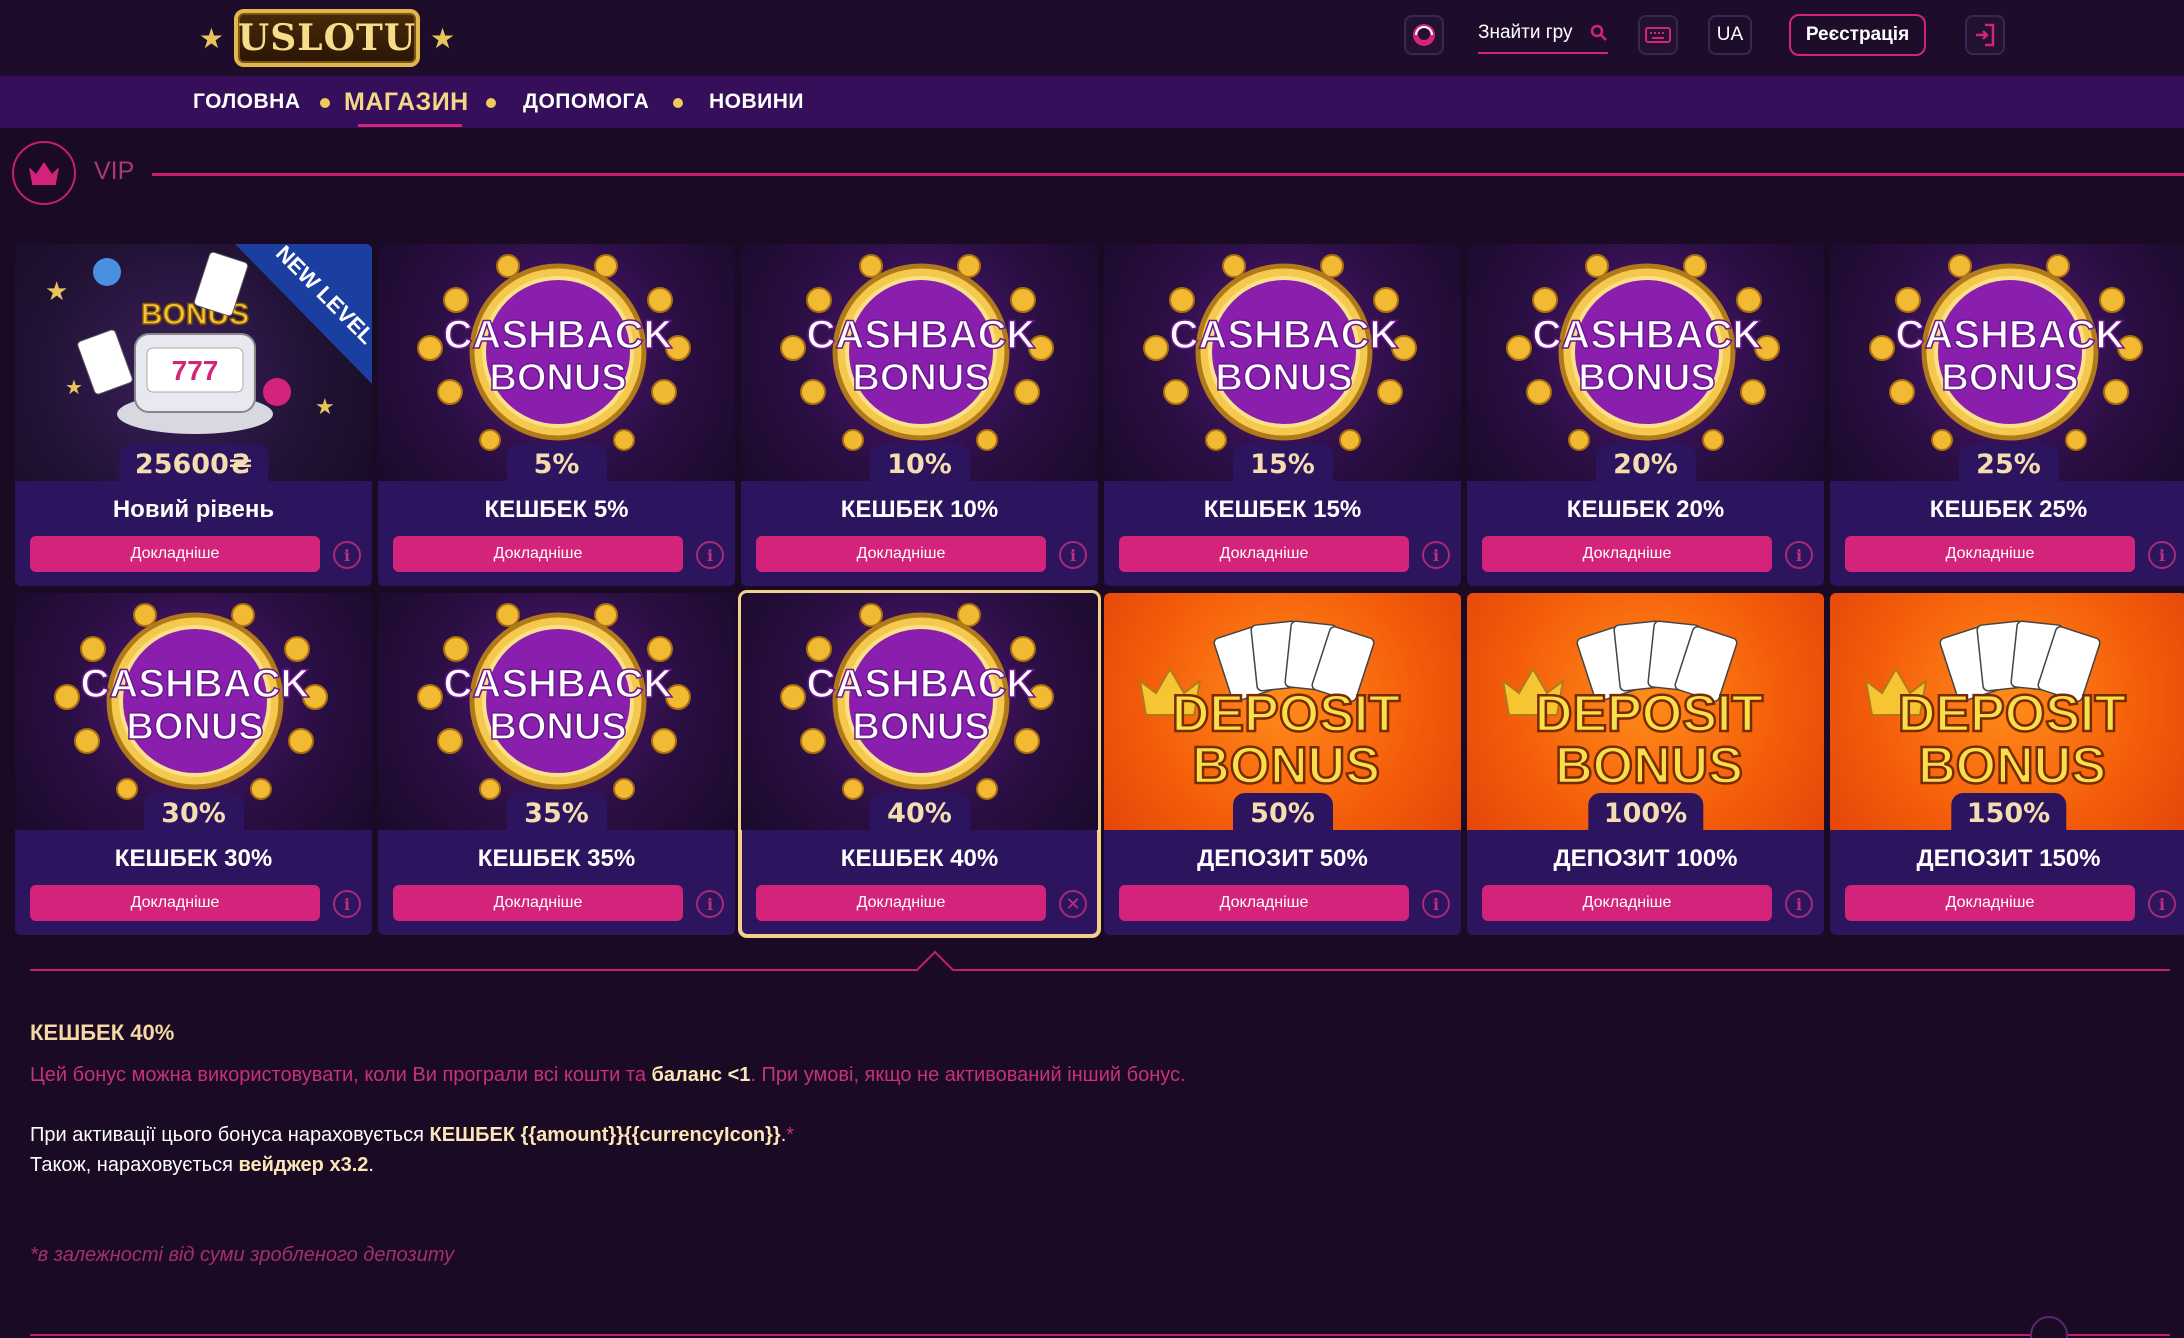  What do you see at coordinates (1645, 464) in the screenshot?
I see `bonus-value-badge: 20%` at bounding box center [1645, 464].